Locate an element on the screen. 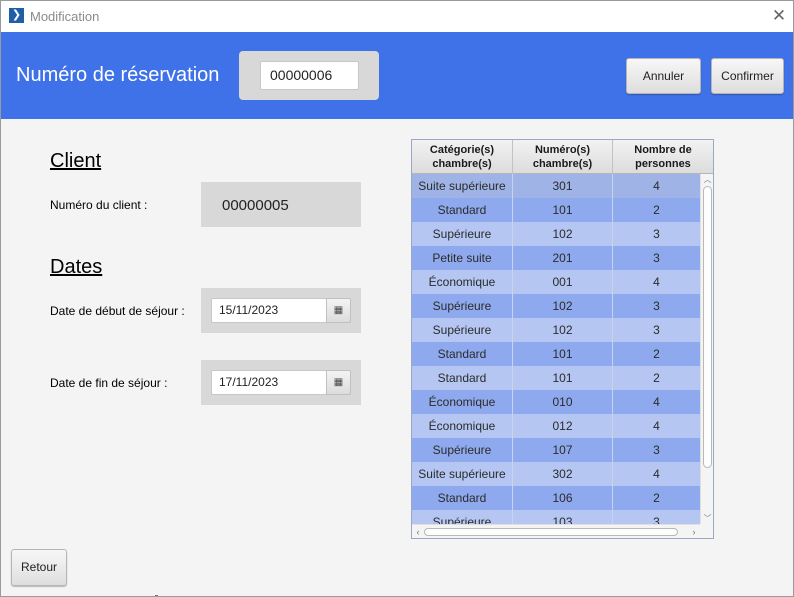  table-row: Standard 106 2 is located at coordinates (556, 498).